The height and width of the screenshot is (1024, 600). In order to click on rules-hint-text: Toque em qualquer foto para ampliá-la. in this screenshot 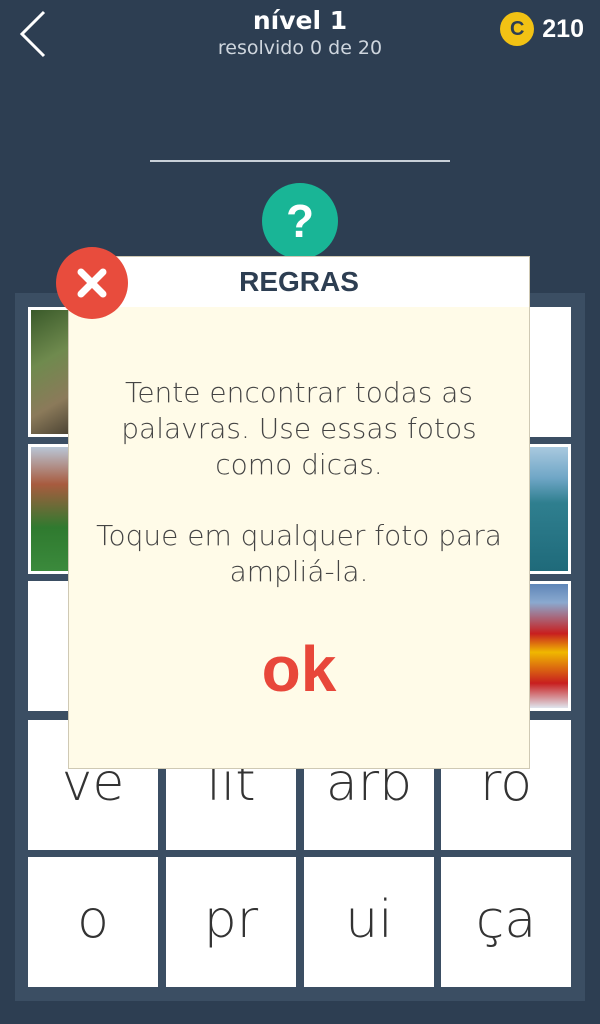, I will do `click(299, 553)`.